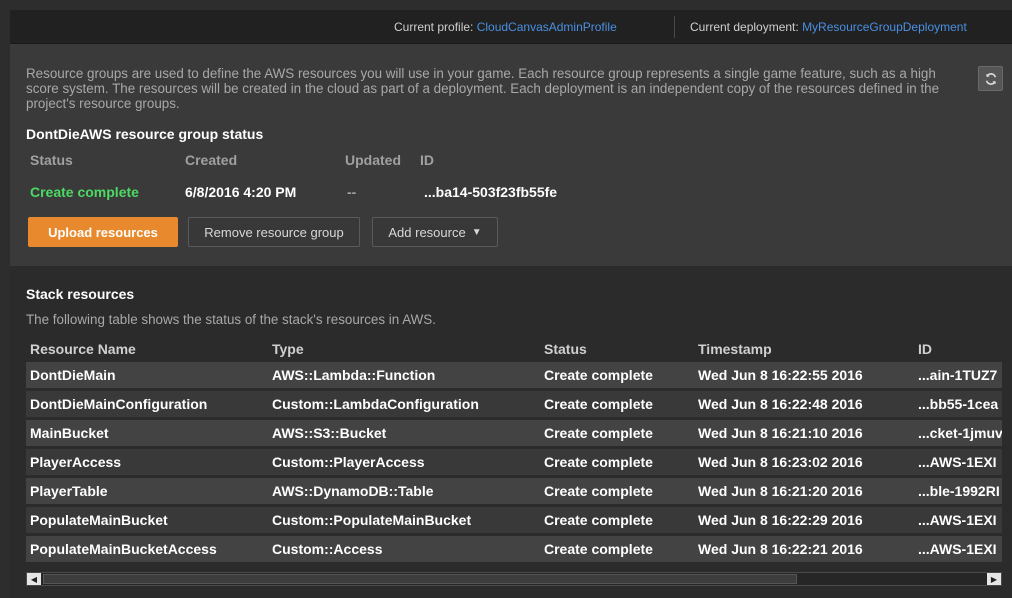 This screenshot has height=598, width=1012. I want to click on remove-resource-group-button: Remove resource group, so click(274, 232).